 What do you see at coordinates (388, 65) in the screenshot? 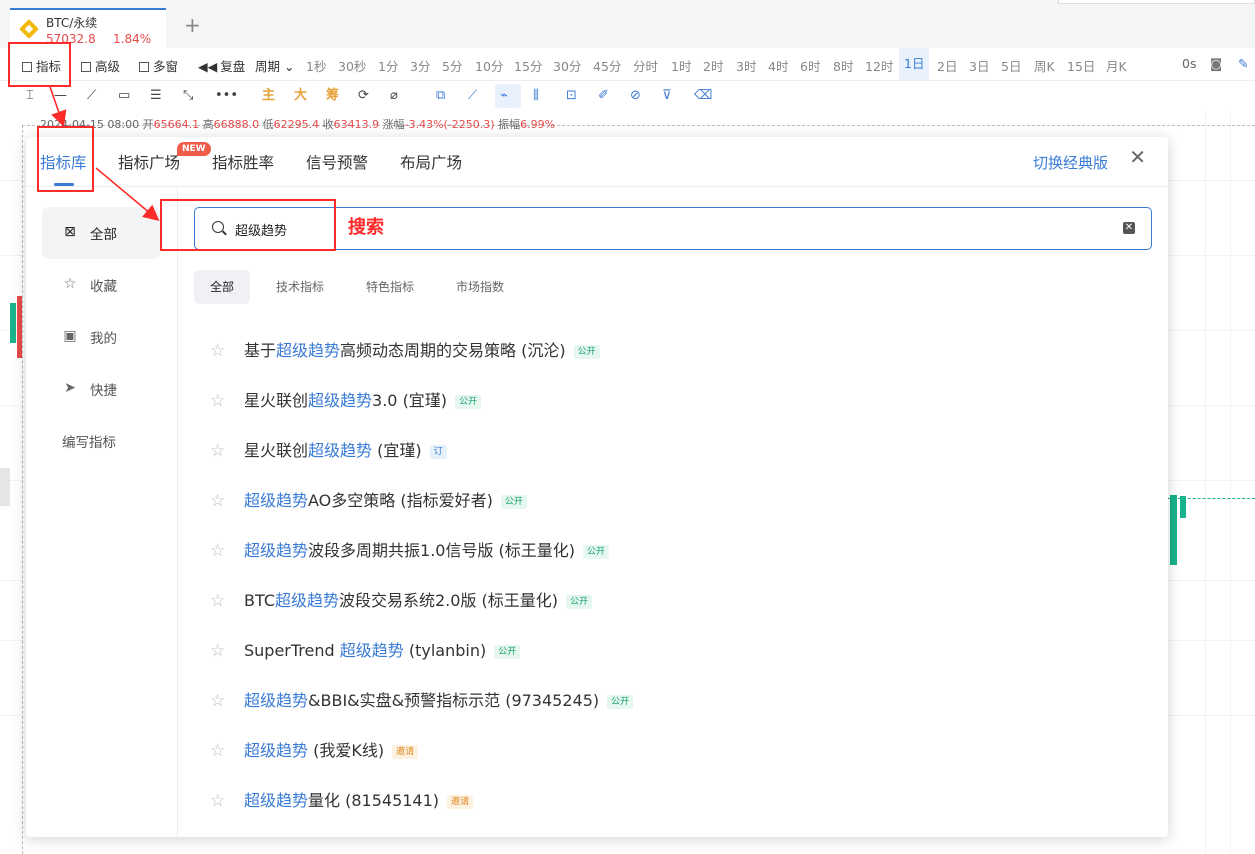
I see `period-option: 1分` at bounding box center [388, 65].